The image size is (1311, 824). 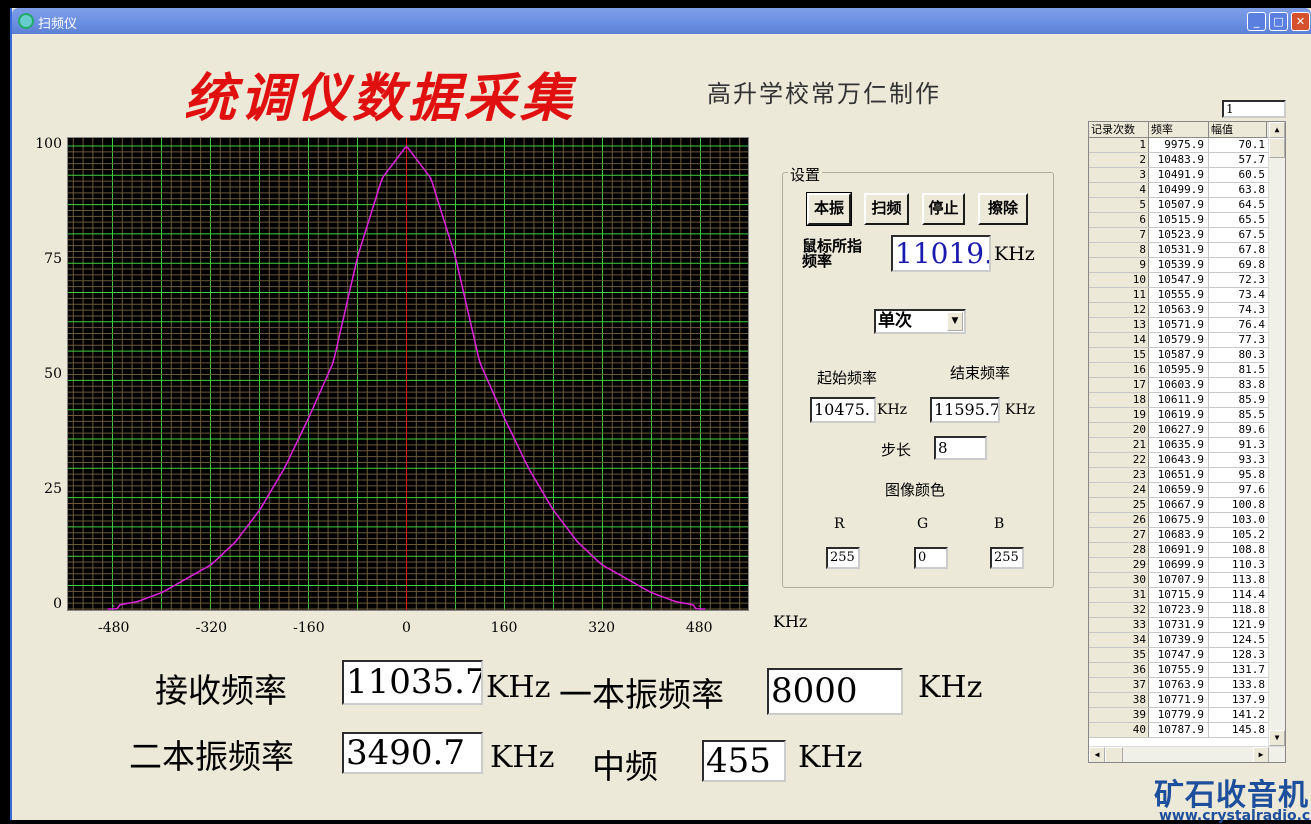 What do you see at coordinates (920, 321) in the screenshot?
I see `mode-select: 单次 ▼` at bounding box center [920, 321].